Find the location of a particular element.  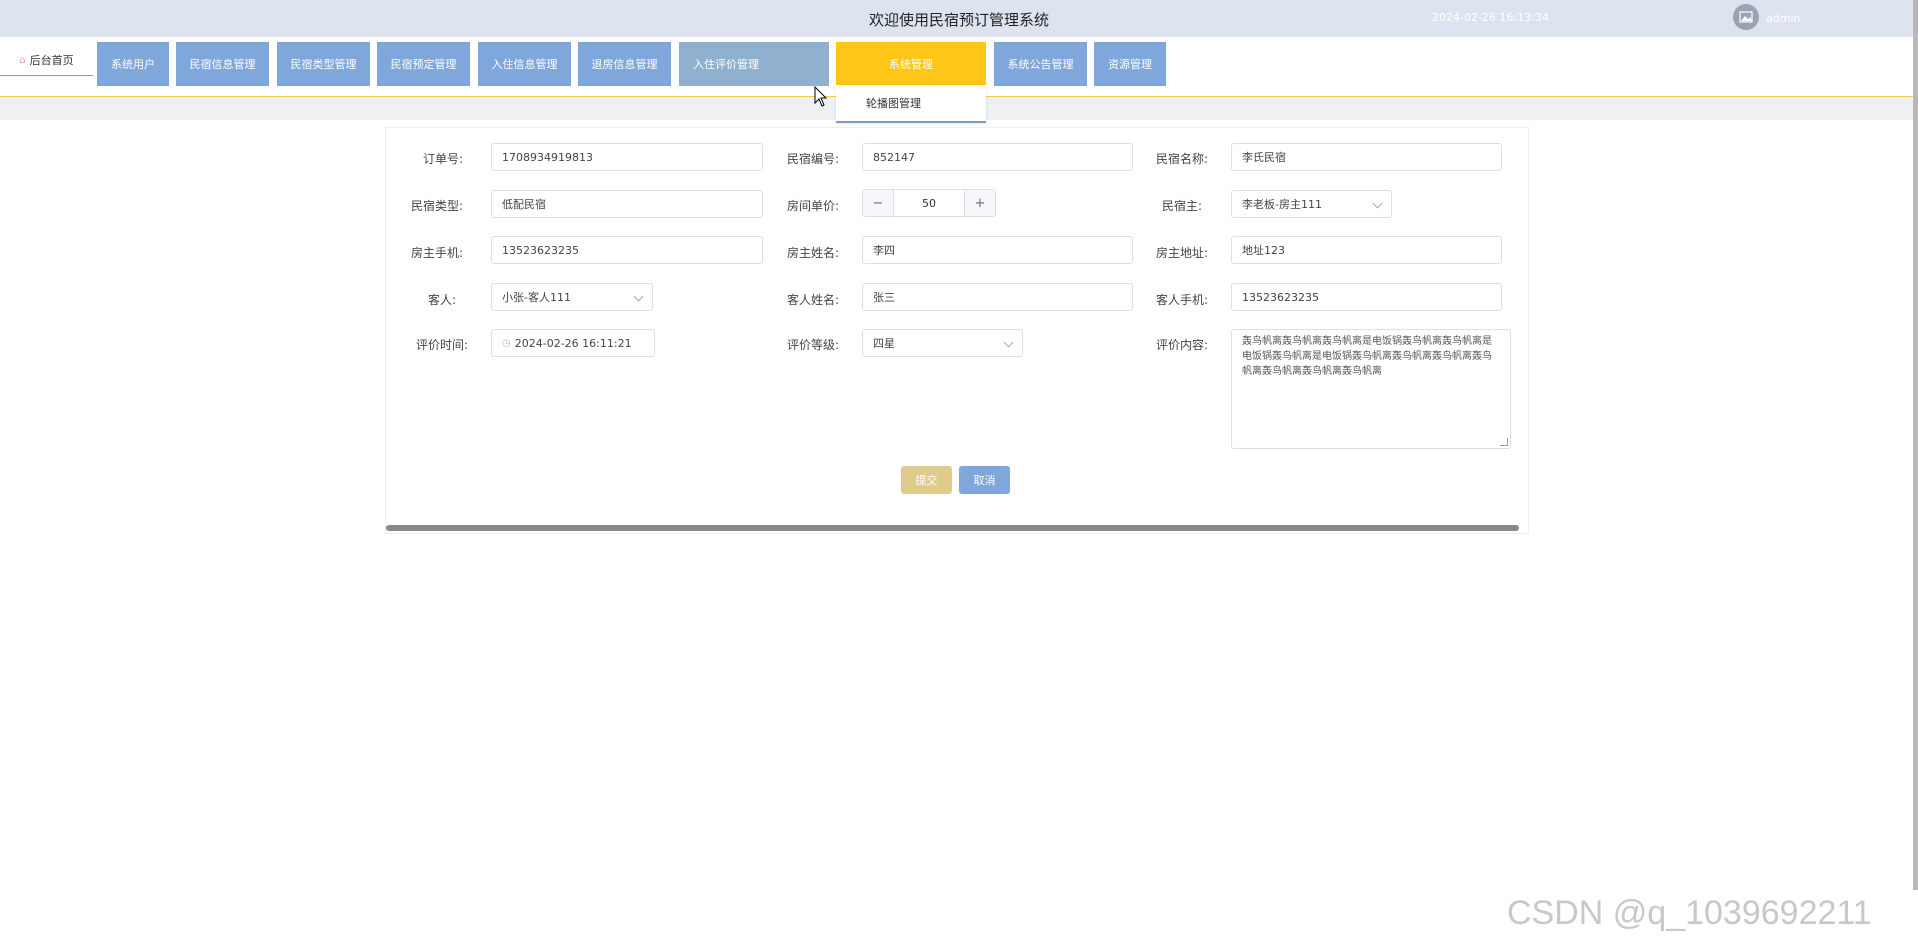

owner-select: 李老板-房主111 is located at coordinates (1311, 204).